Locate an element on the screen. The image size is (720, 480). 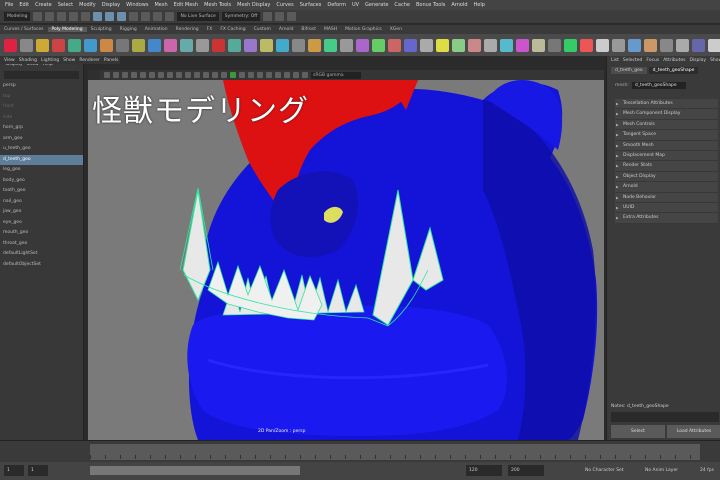
panel-menu-lighting: Lighting is located at coordinates (50, 60).